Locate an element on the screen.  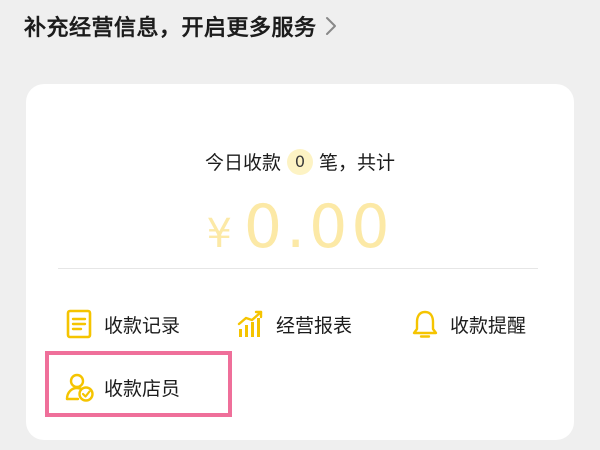
amount-total: ¥ 0.00 is located at coordinates (300, 227).